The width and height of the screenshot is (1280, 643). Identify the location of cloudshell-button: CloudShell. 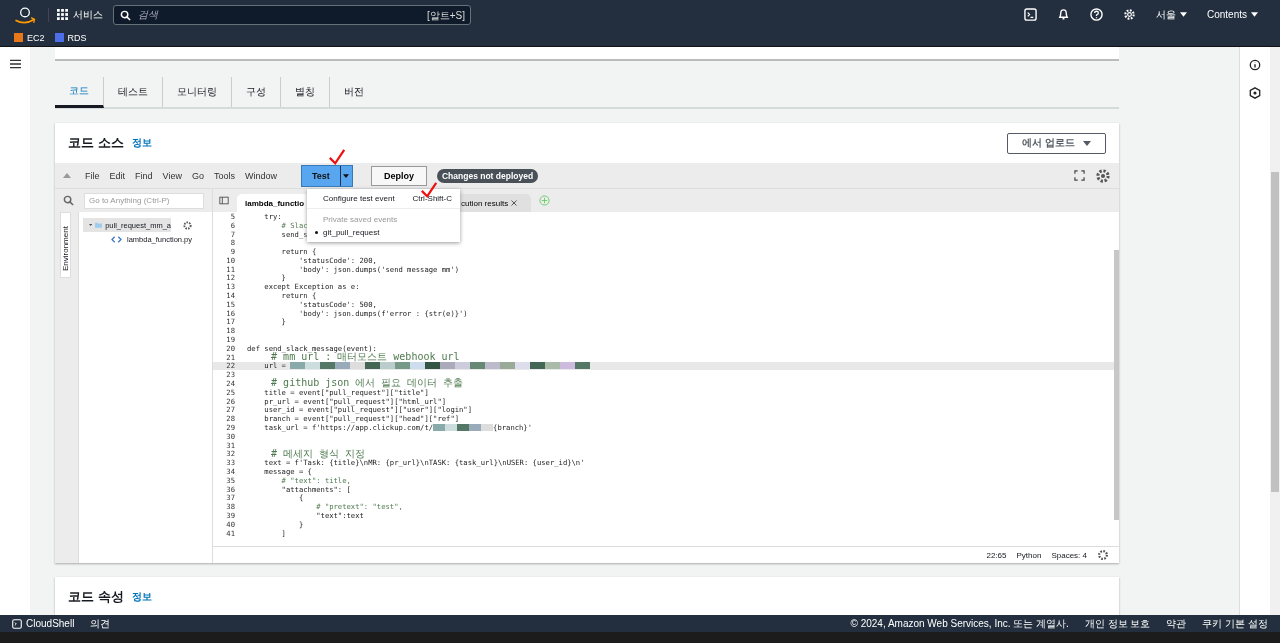
(43, 623).